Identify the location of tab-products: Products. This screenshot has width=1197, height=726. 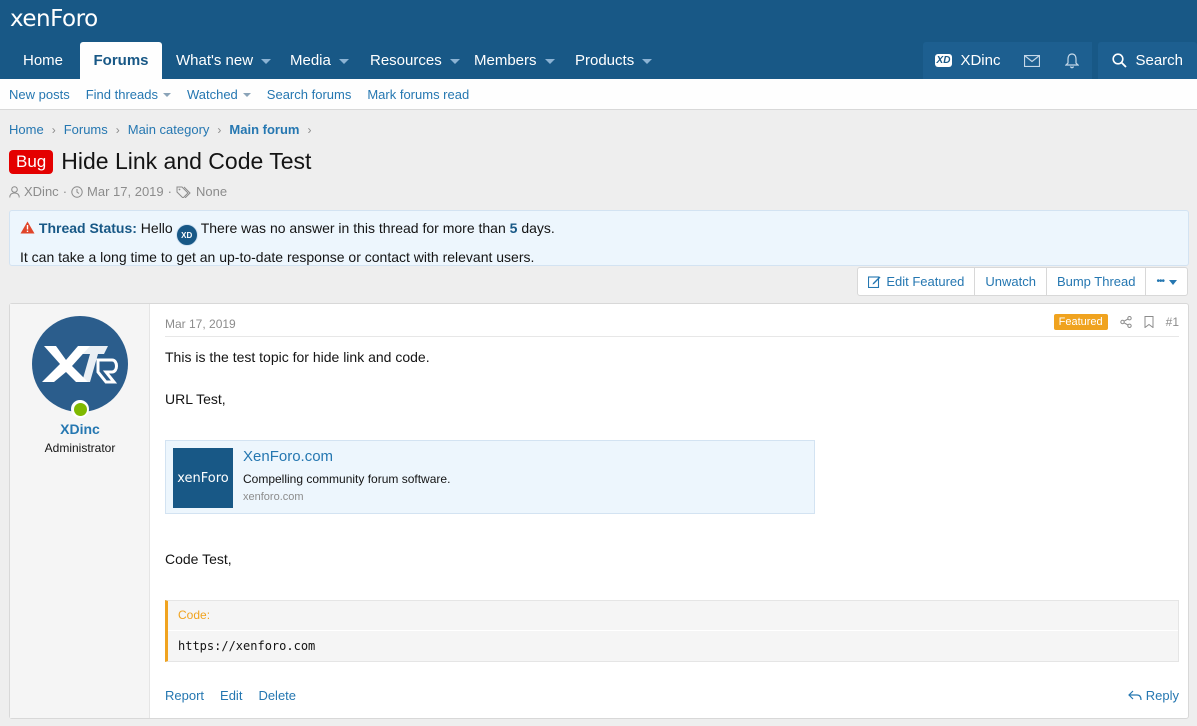
(613, 60).